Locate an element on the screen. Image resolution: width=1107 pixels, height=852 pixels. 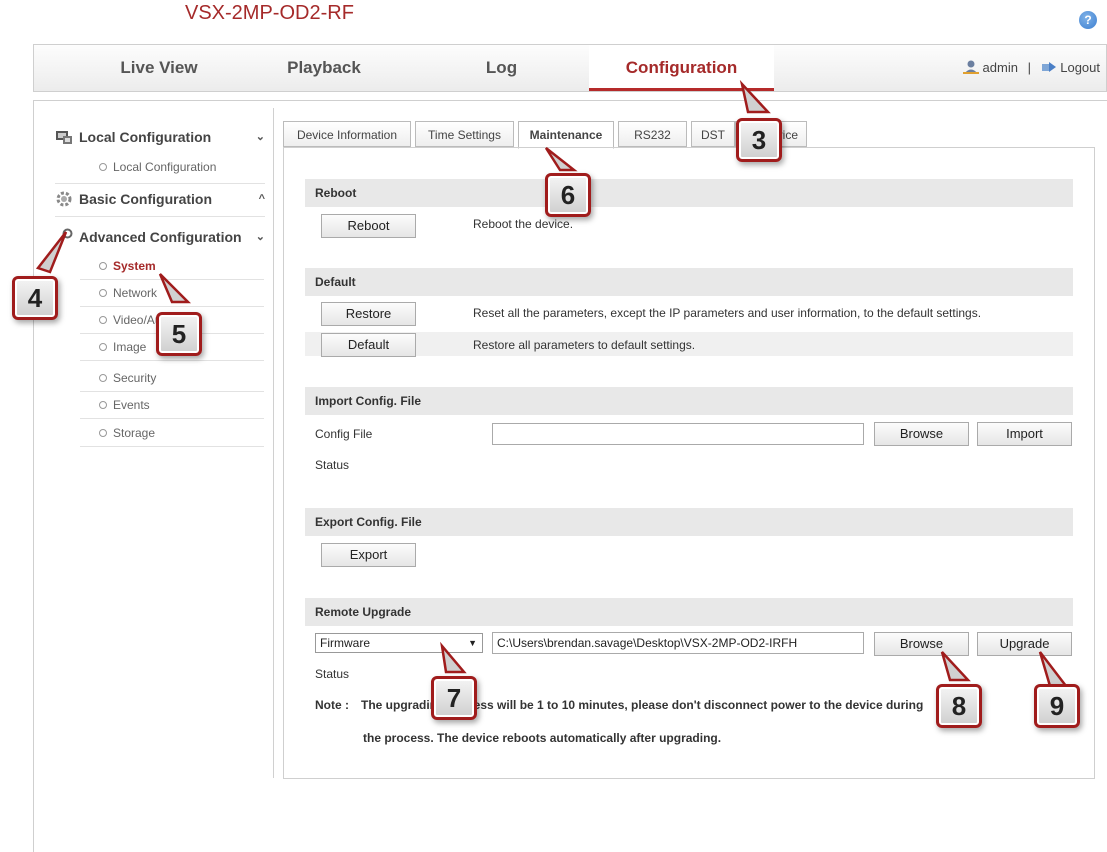
upgrade-section-title: Remote Upgrade is located at coordinates (689, 612).